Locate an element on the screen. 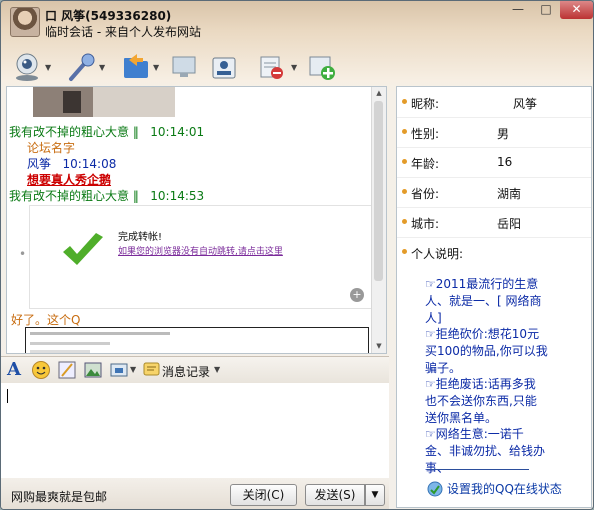 Image resolution: width=594 pixels, height=510 pixels. avatar is located at coordinates (25, 22).